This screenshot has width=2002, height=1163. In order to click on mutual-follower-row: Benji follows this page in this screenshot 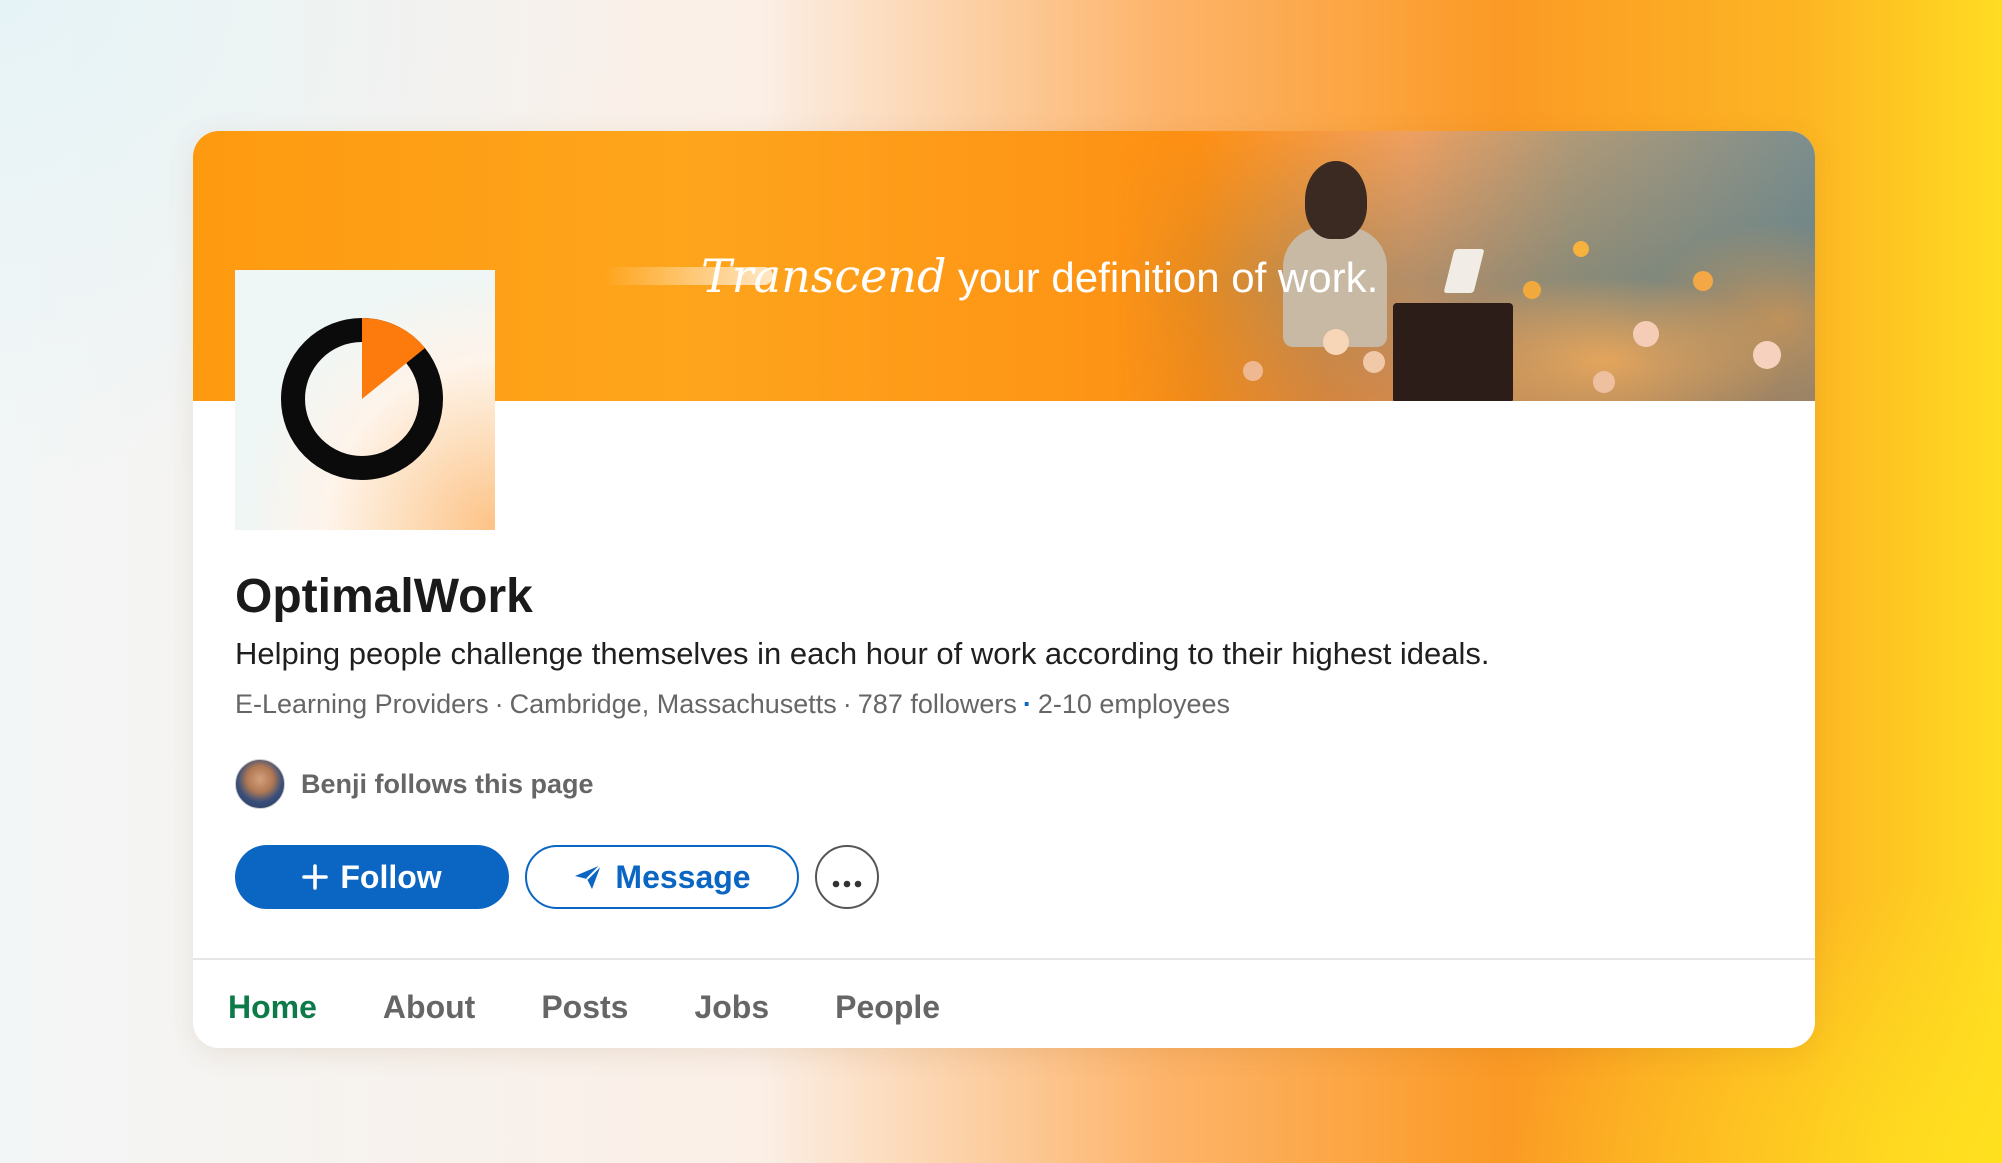, I will do `click(414, 784)`.